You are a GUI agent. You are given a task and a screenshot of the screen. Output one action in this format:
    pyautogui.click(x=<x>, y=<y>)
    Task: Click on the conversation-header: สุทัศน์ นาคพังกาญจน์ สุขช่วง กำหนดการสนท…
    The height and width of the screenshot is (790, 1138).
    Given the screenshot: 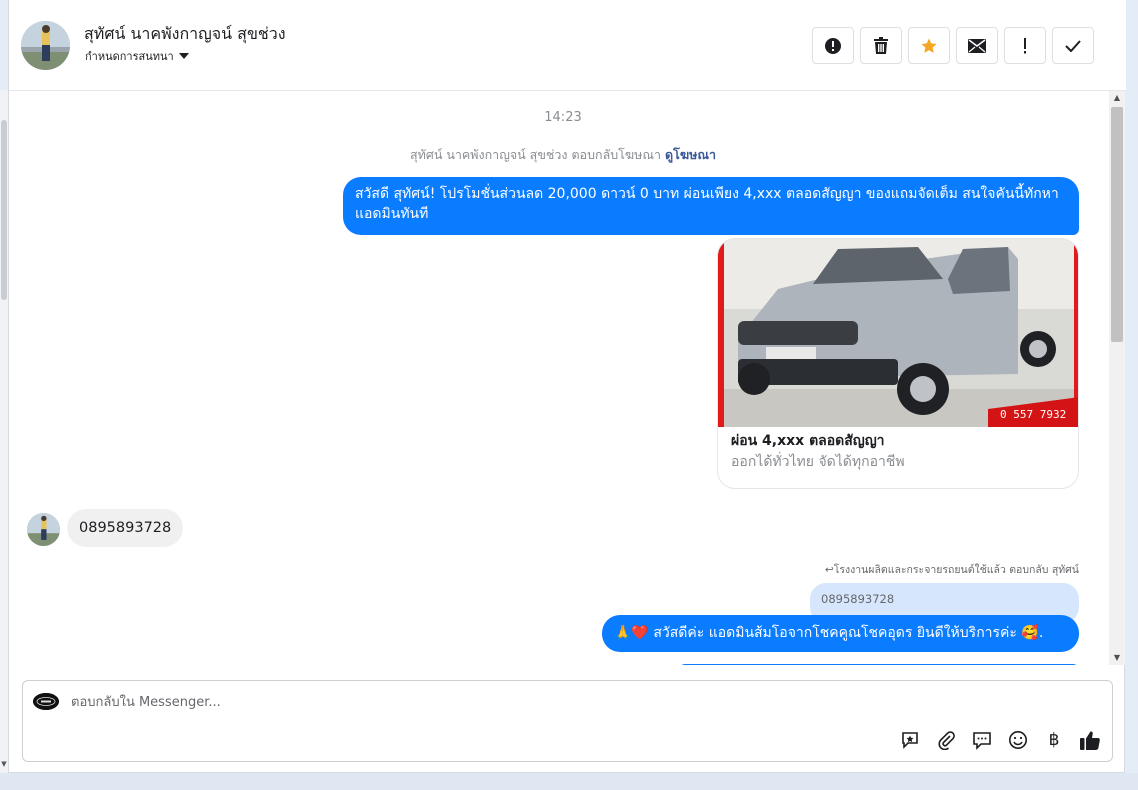 What is the action you would take?
    pyautogui.click(x=567, y=45)
    